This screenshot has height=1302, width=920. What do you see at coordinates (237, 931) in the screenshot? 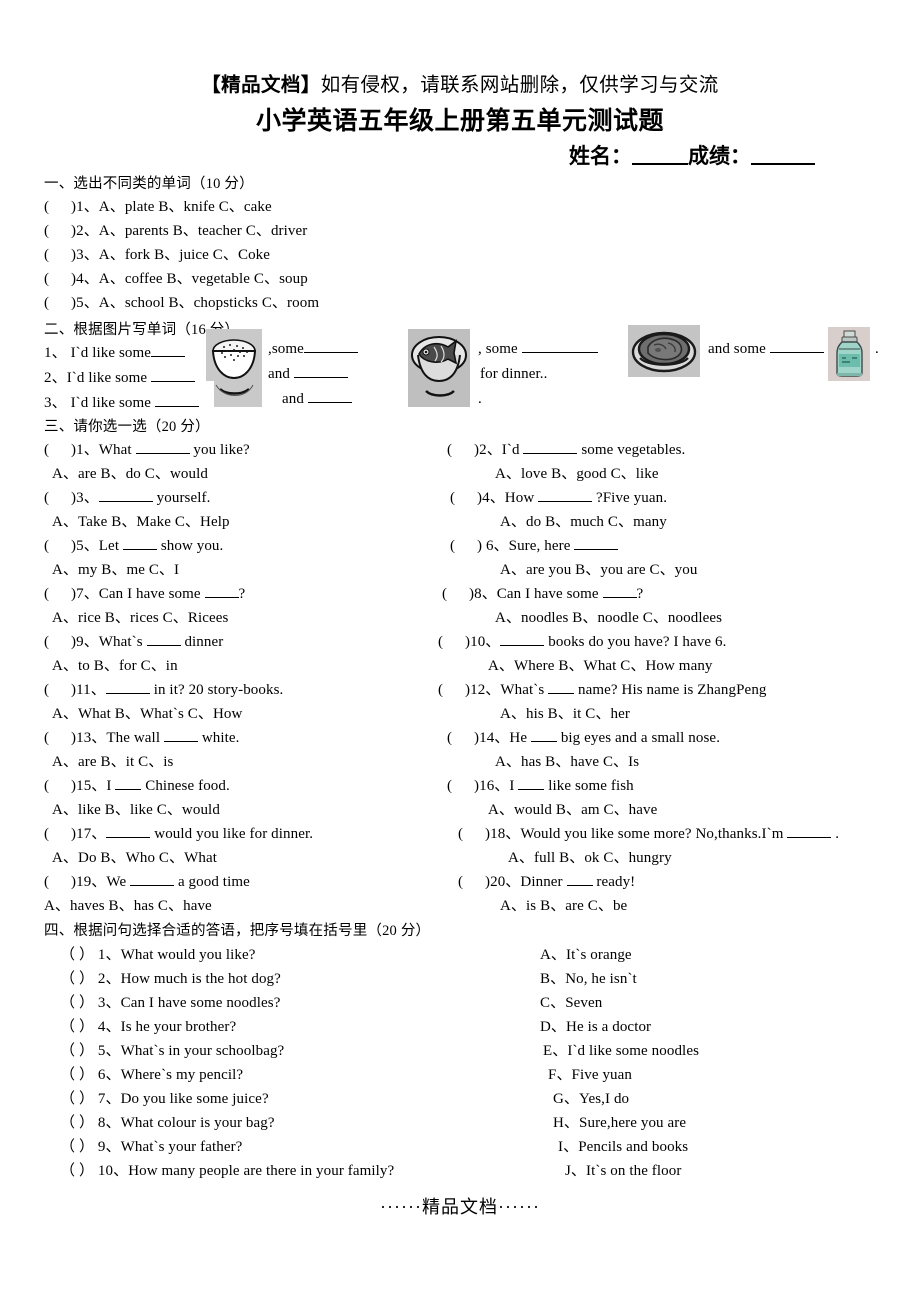
I see `section4-heading: 四、根据问句选择合适的答语，把序号填在括号里（20 分）` at bounding box center [237, 931].